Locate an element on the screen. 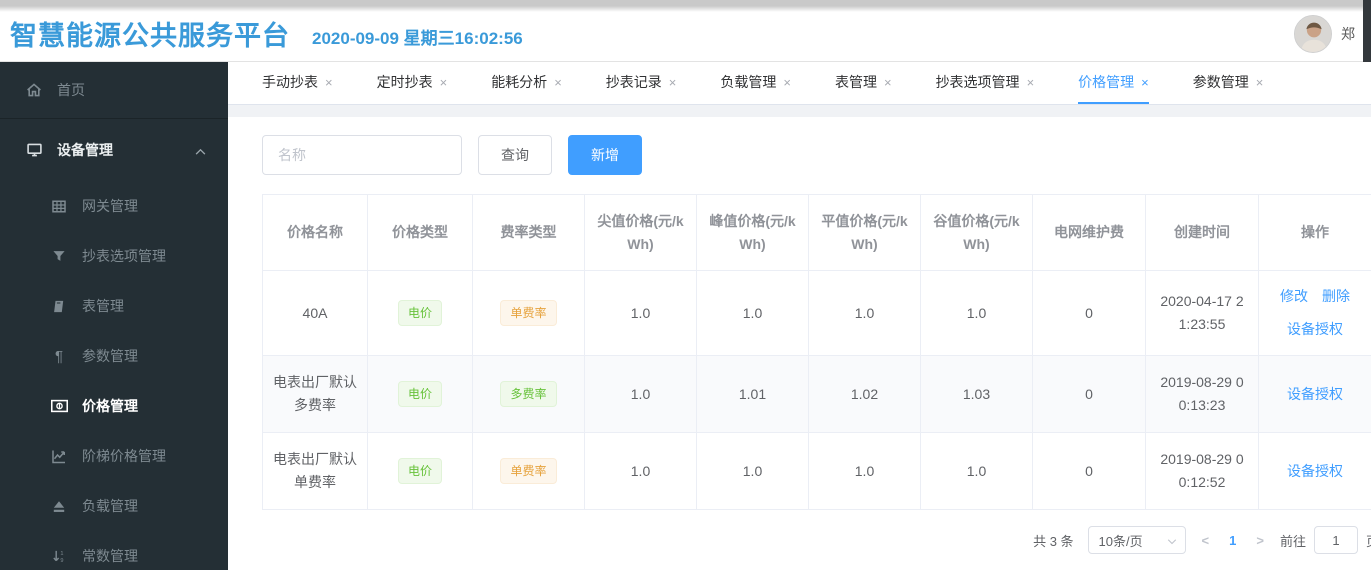 This screenshot has height=570, width=1371. edit-link: 修改 is located at coordinates (1294, 296).